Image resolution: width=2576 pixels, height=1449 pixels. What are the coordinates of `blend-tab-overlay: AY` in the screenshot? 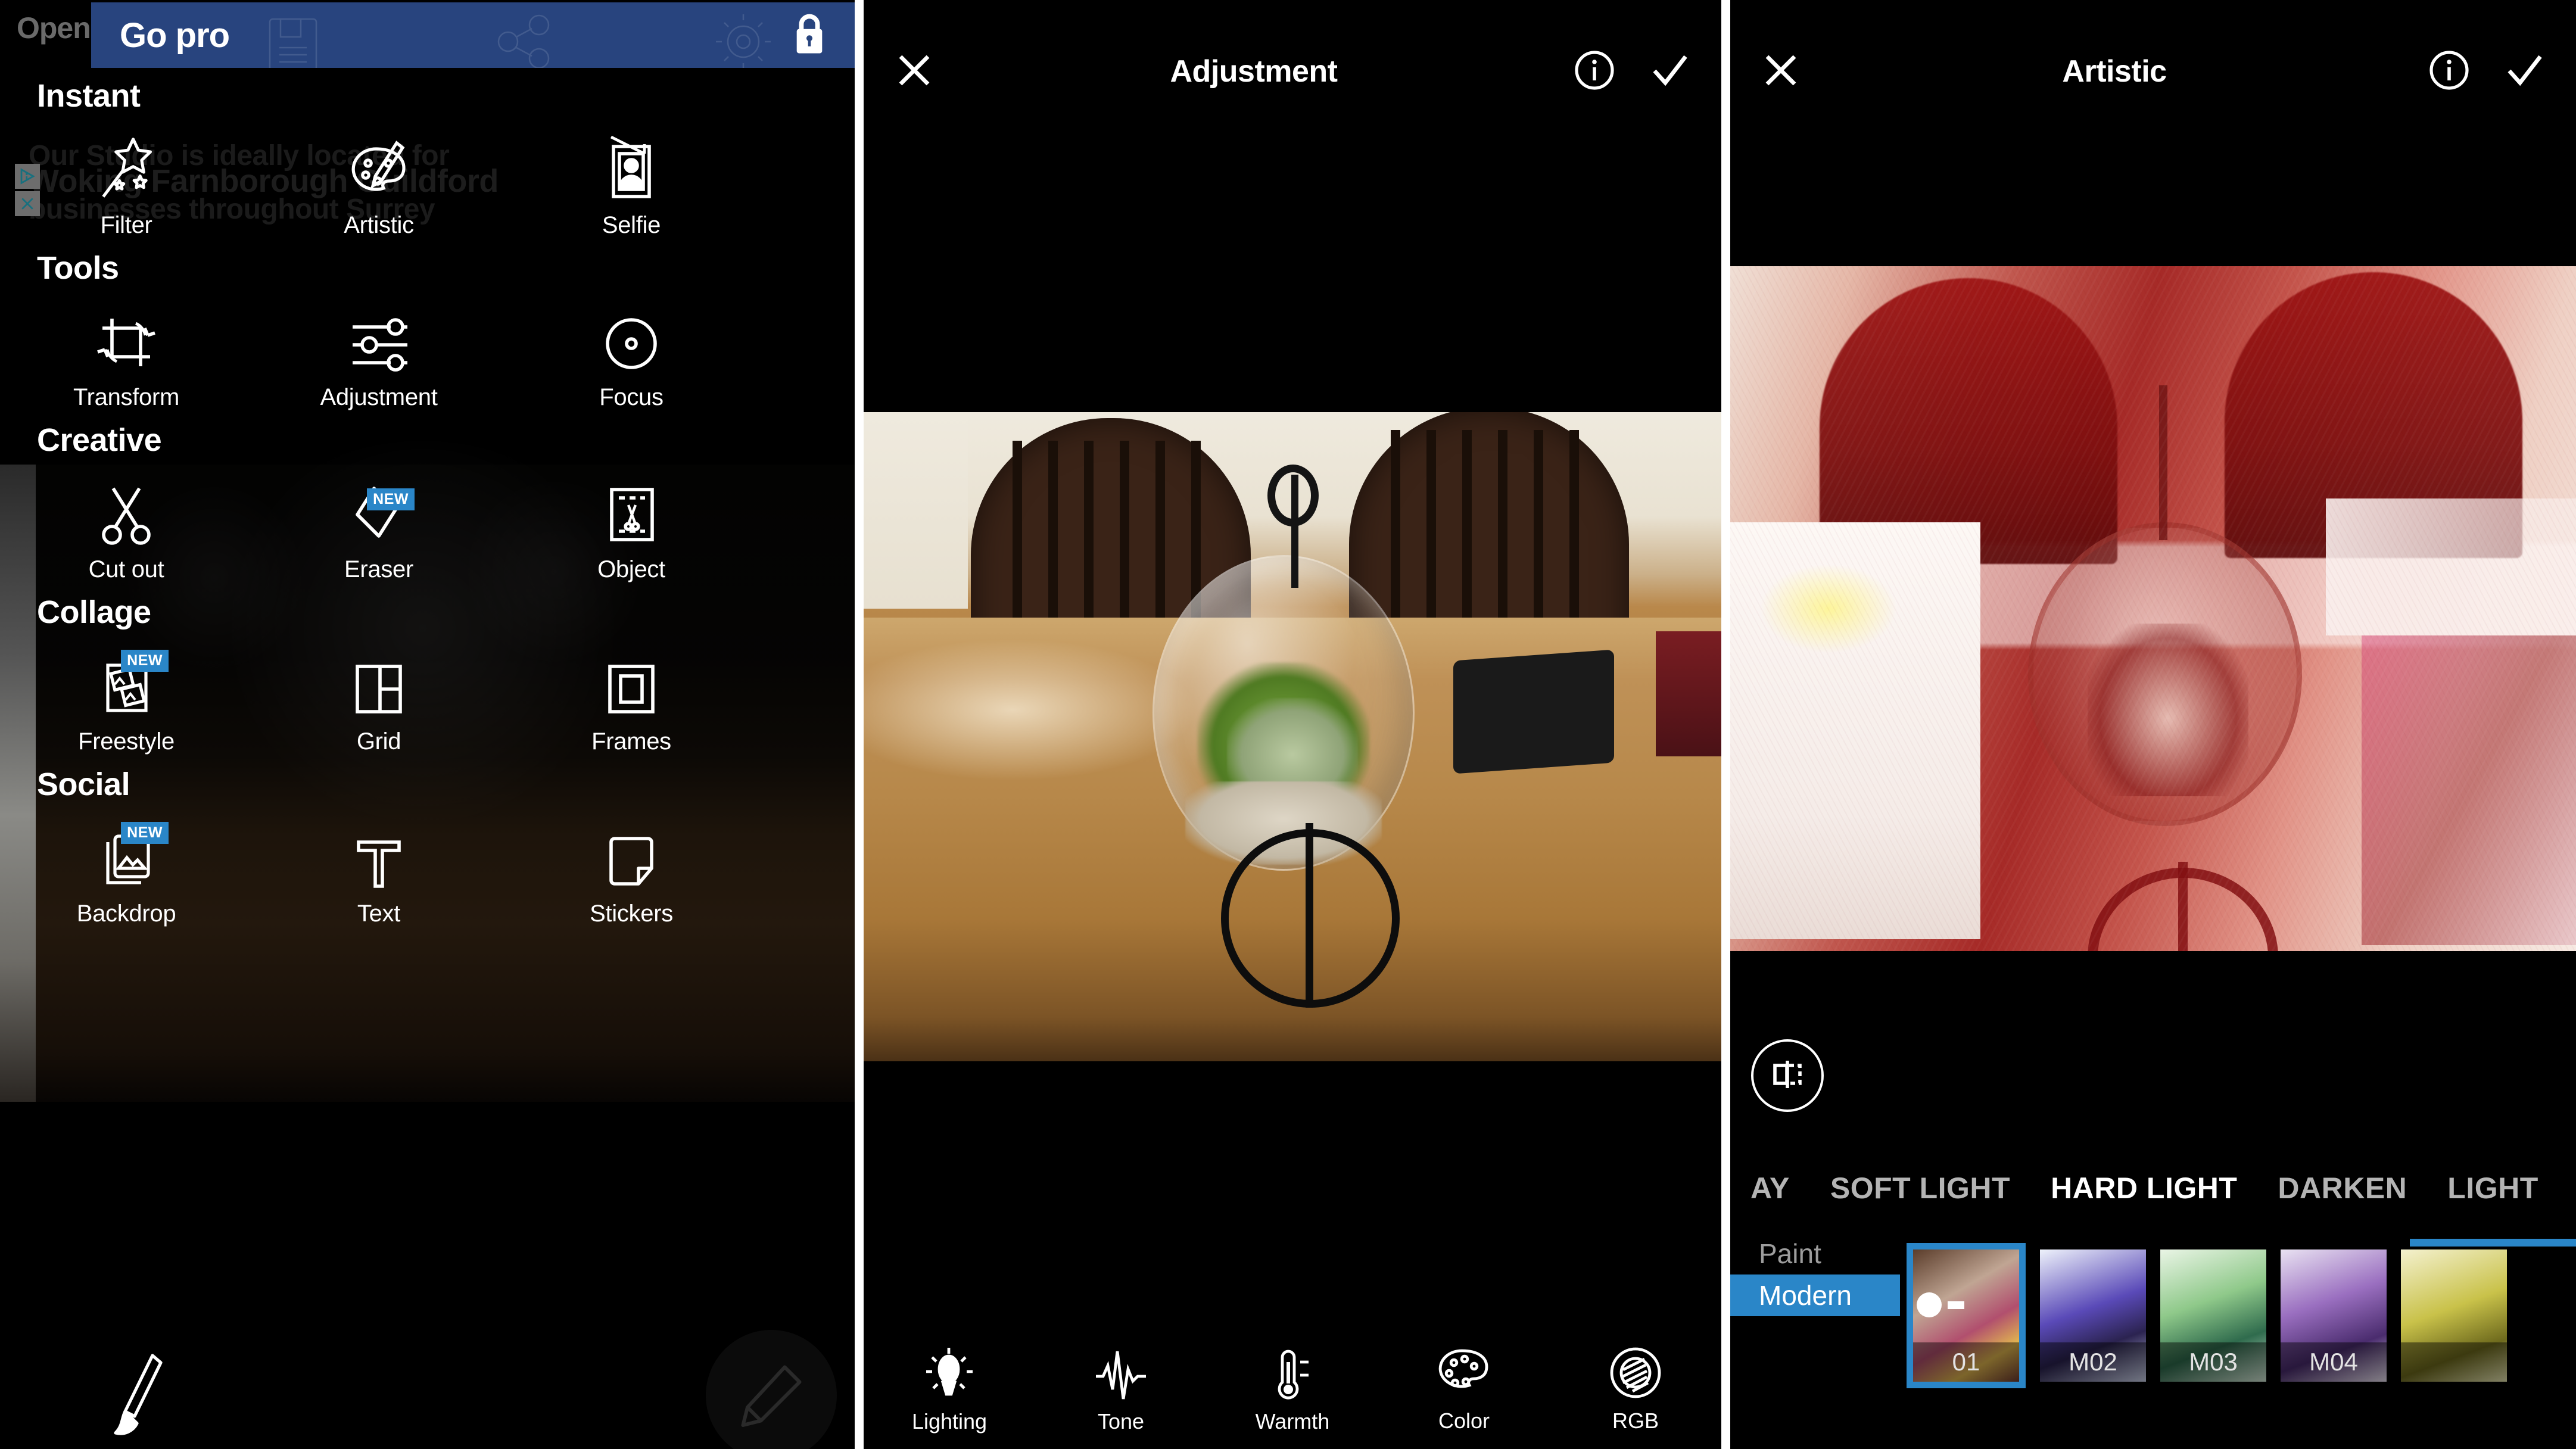 It's located at (1770, 1188).